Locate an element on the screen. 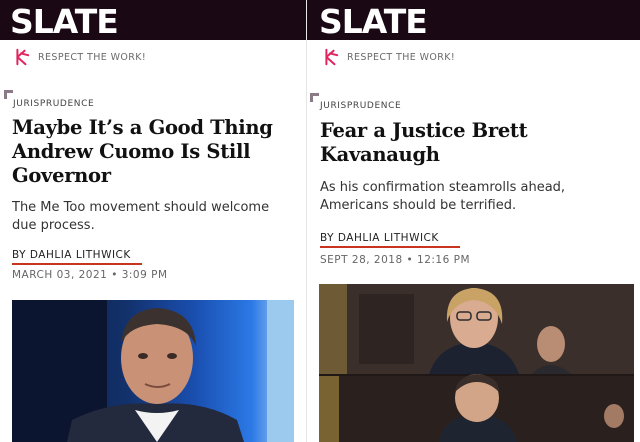 The height and width of the screenshot is (442, 640). cuomo-photo-illustration is located at coordinates (153, 371).